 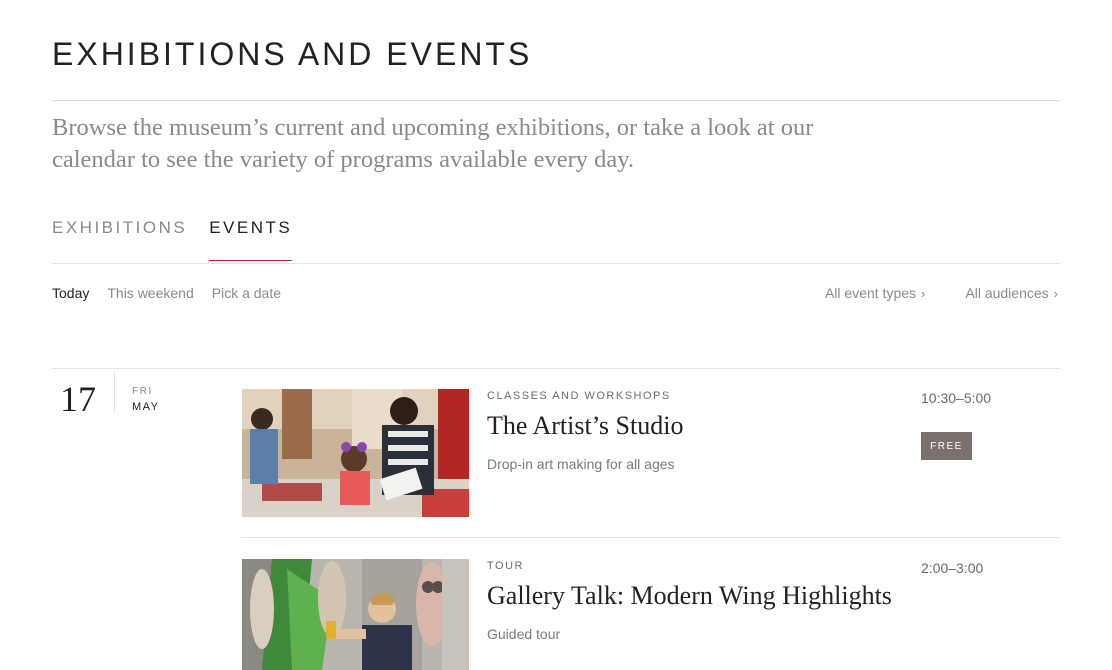 I want to click on event-types-dropdown: All event types ›, so click(x=875, y=293).